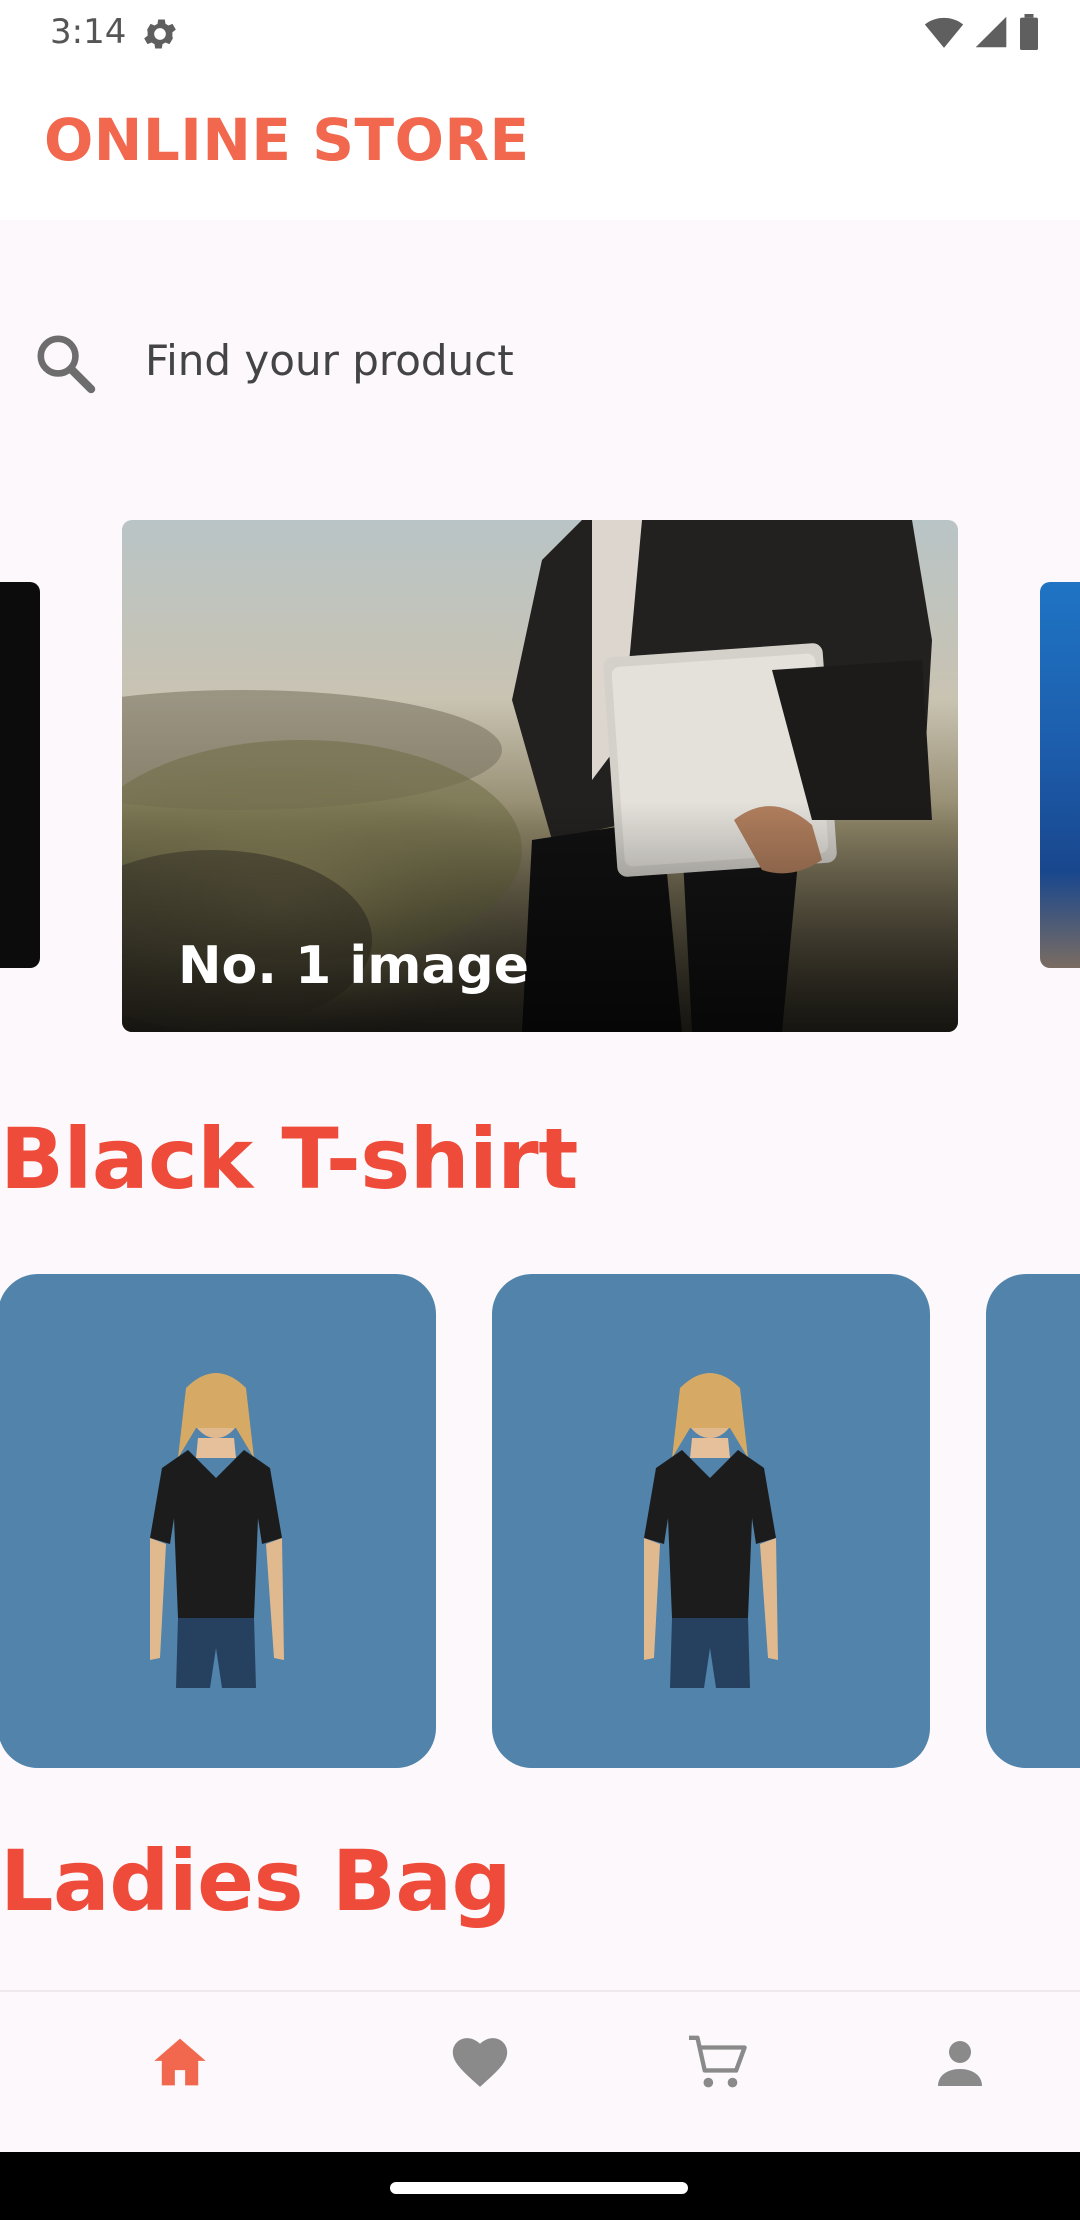 The width and height of the screenshot is (1080, 2220). What do you see at coordinates (353, 966) in the screenshot?
I see `carousel-caption: No. 1 image` at bounding box center [353, 966].